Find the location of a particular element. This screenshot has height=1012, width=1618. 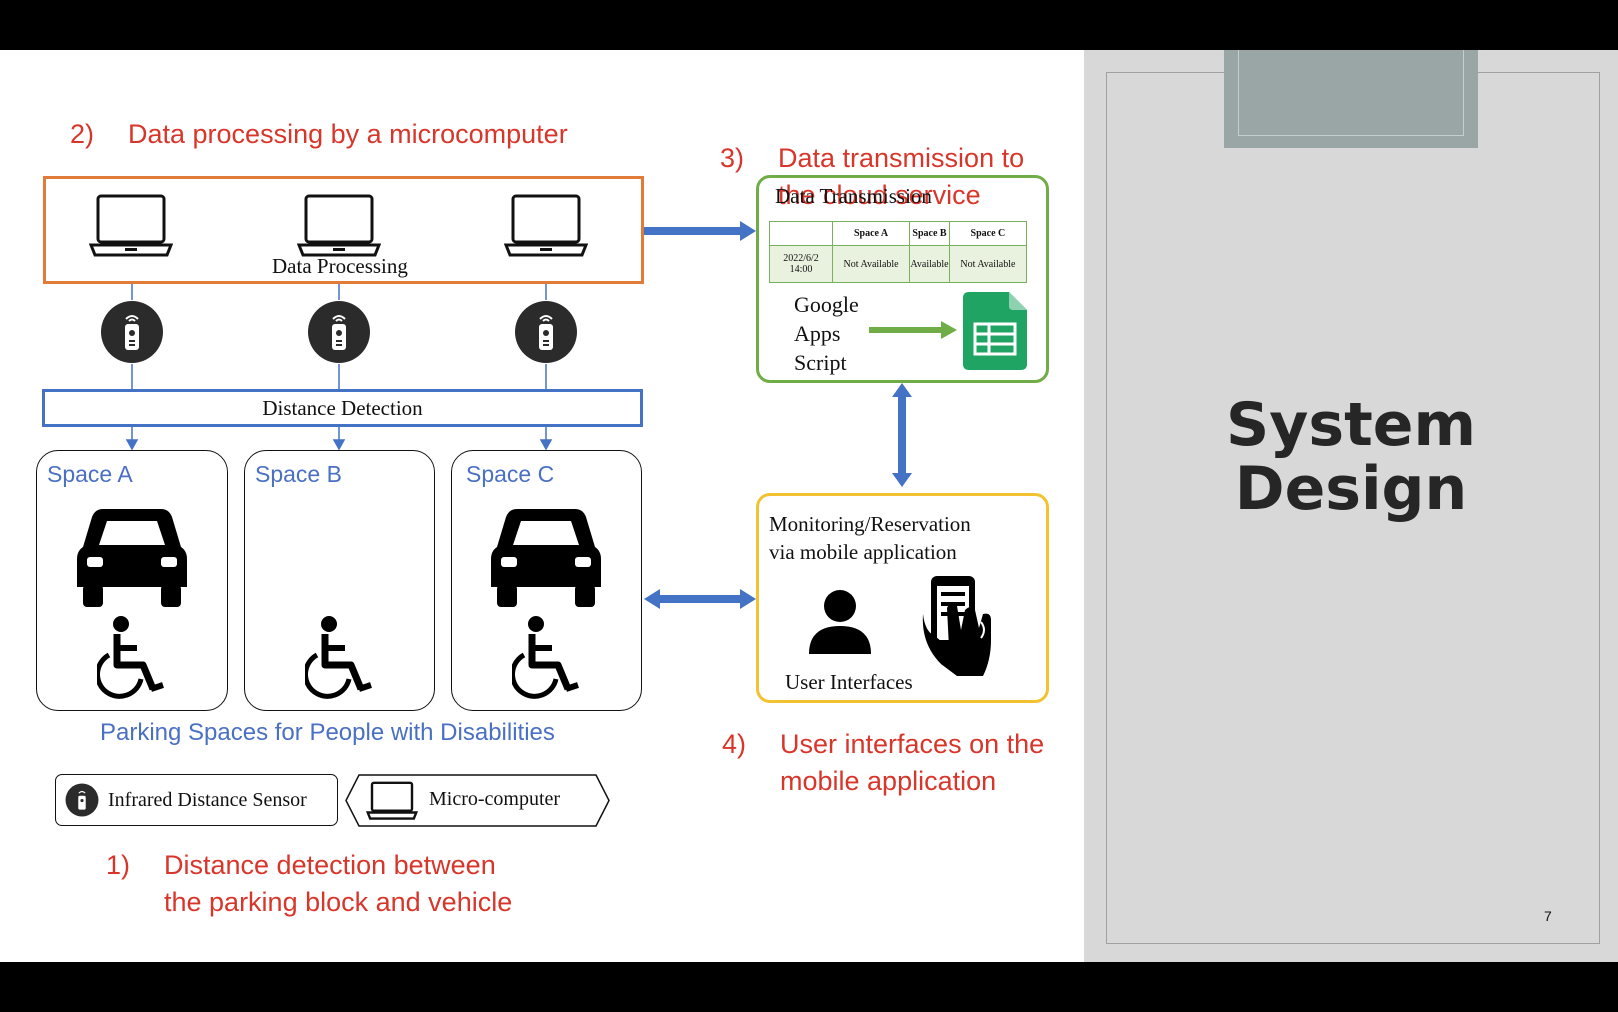

slide-title-line1: System is located at coordinates (1351, 425).